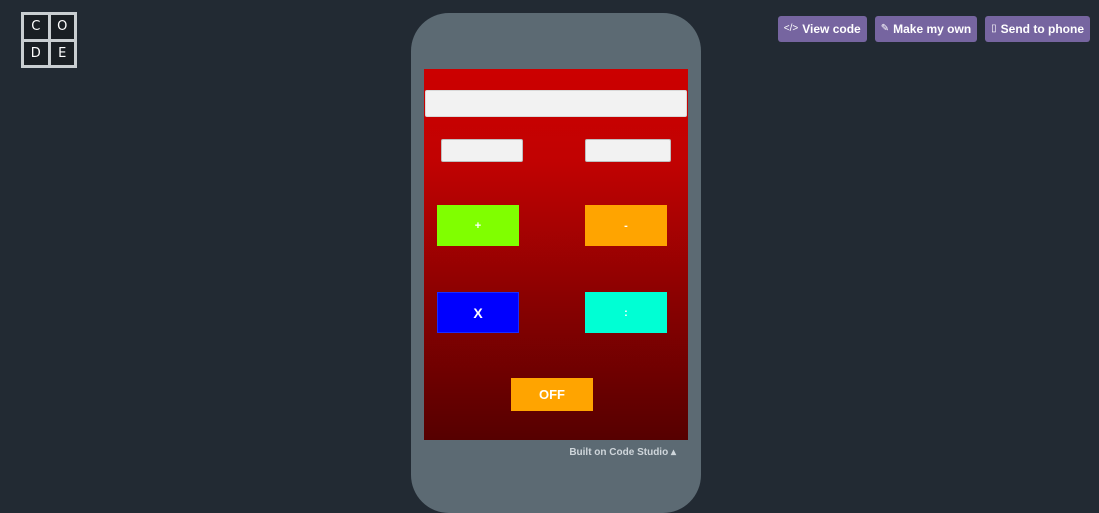 Image resolution: width=1099 pixels, height=513 pixels. Describe the element at coordinates (36, 53) in the screenshot. I see `logo-letter-d: D` at that location.